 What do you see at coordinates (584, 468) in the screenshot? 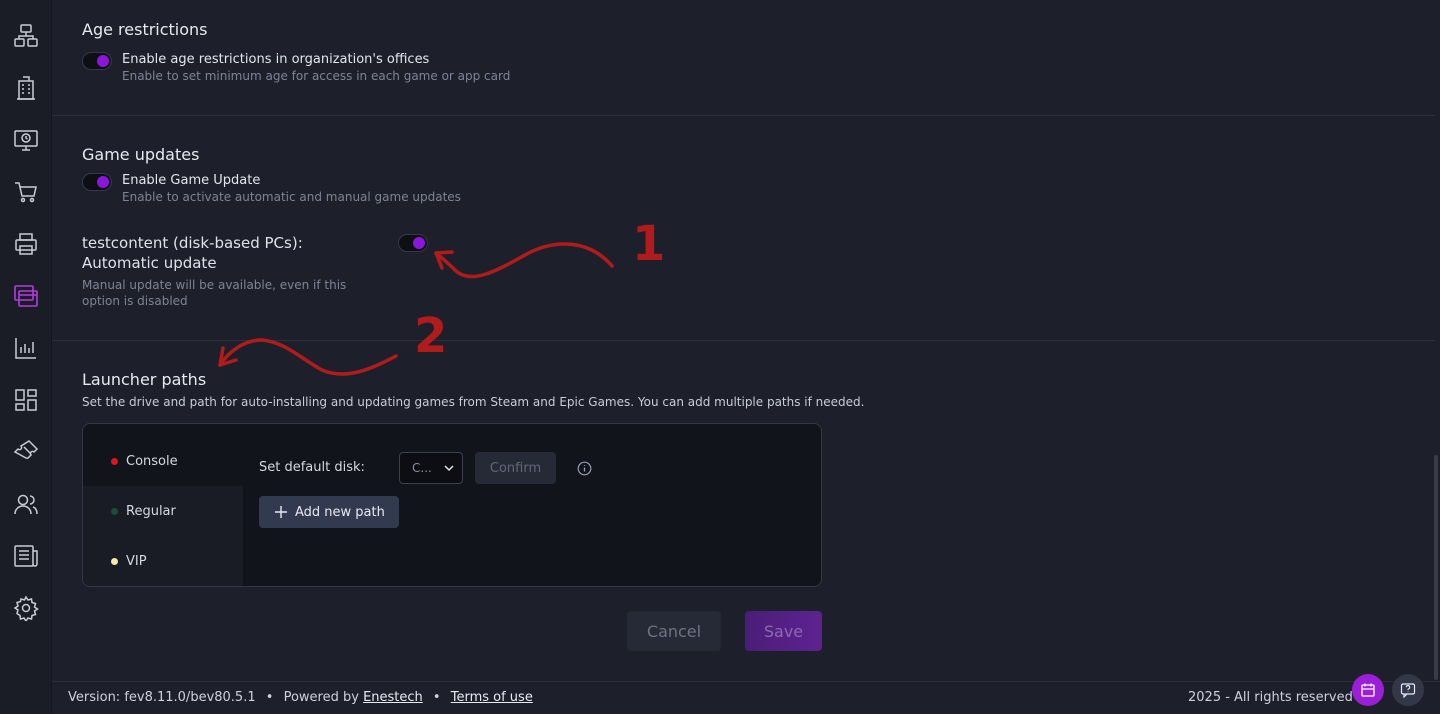
I see `info-icon` at bounding box center [584, 468].